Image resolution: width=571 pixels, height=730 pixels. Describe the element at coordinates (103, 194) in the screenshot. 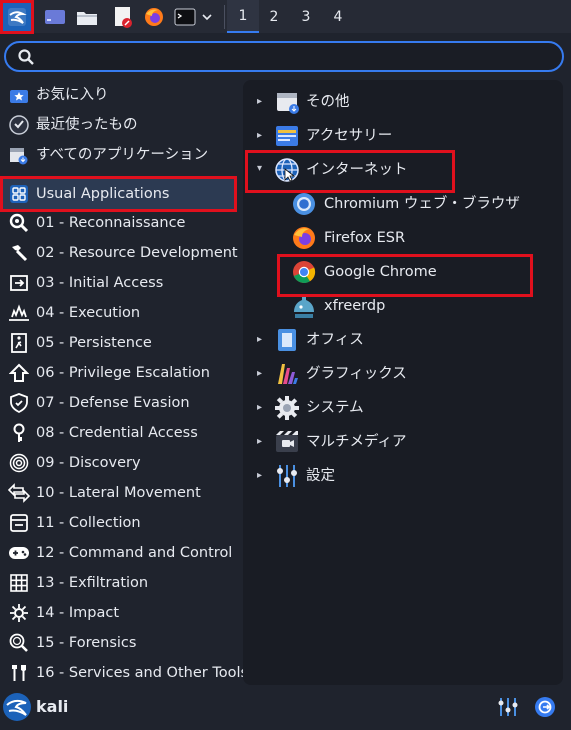

I see `menu-item-label: Usual Applications` at that location.